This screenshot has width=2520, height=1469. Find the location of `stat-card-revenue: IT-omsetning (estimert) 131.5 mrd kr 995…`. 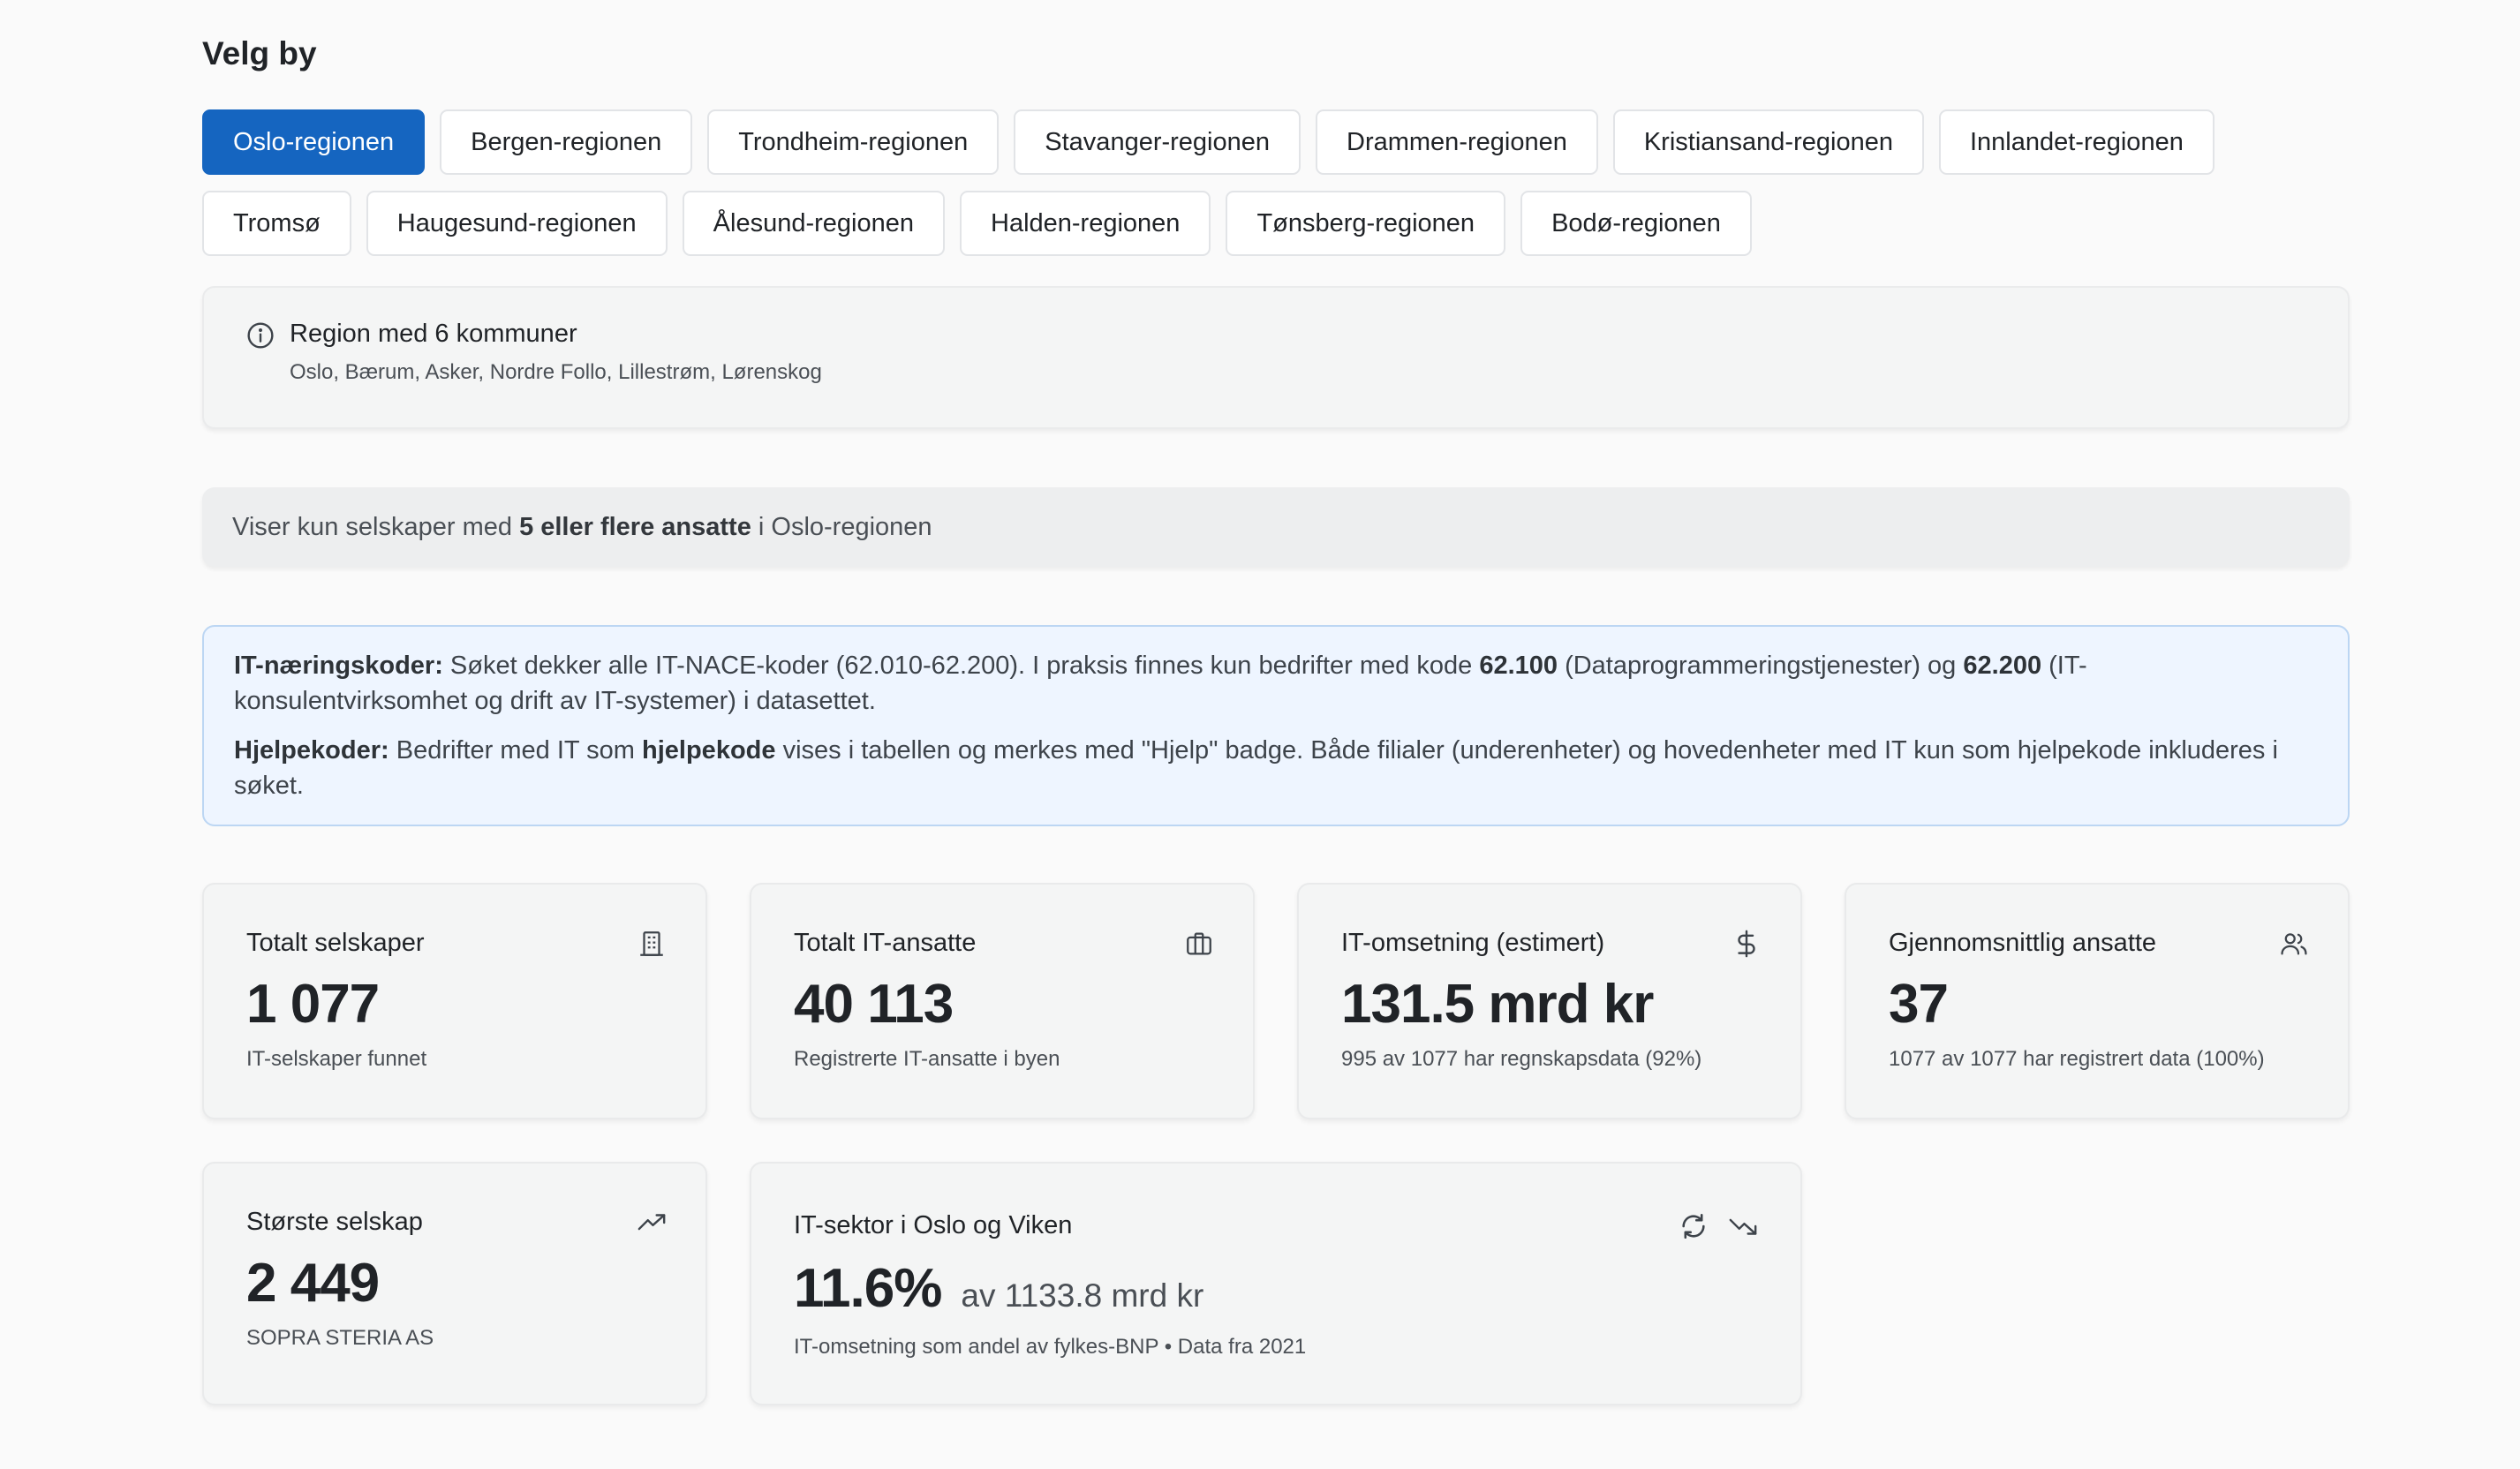

stat-card-revenue: IT-omsetning (estimert) 131.5 mrd kr 995… is located at coordinates (1549, 1001).